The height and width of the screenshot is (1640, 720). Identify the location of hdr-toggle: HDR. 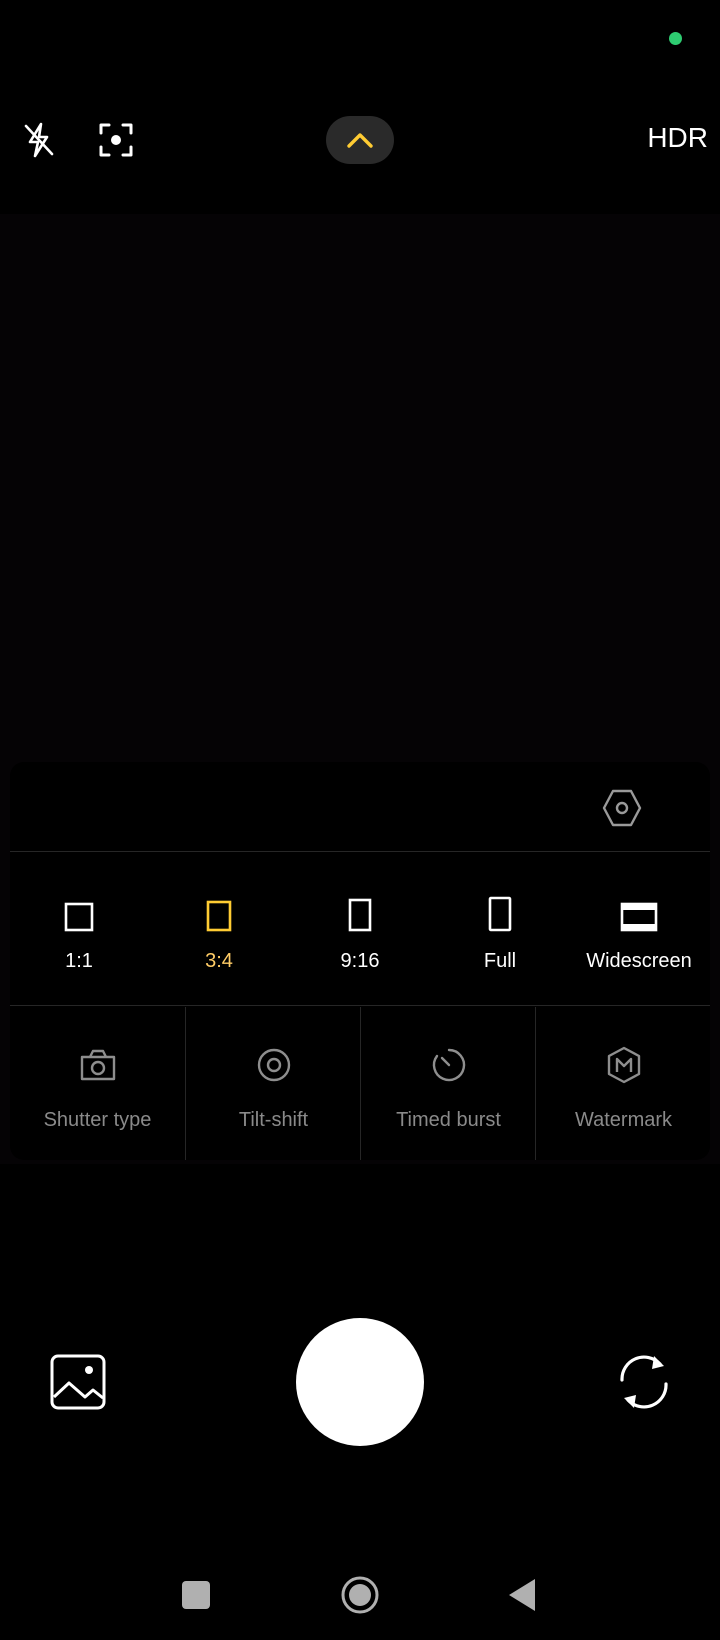
(677, 138).